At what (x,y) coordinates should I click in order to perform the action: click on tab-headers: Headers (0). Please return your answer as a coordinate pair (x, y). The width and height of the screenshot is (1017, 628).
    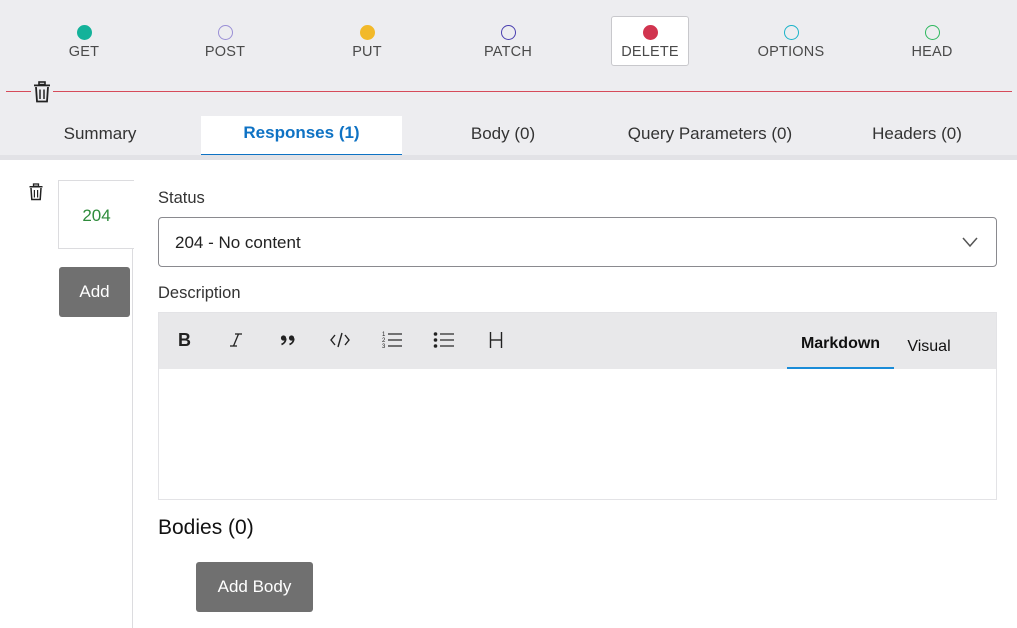
    Looking at the image, I should click on (917, 137).